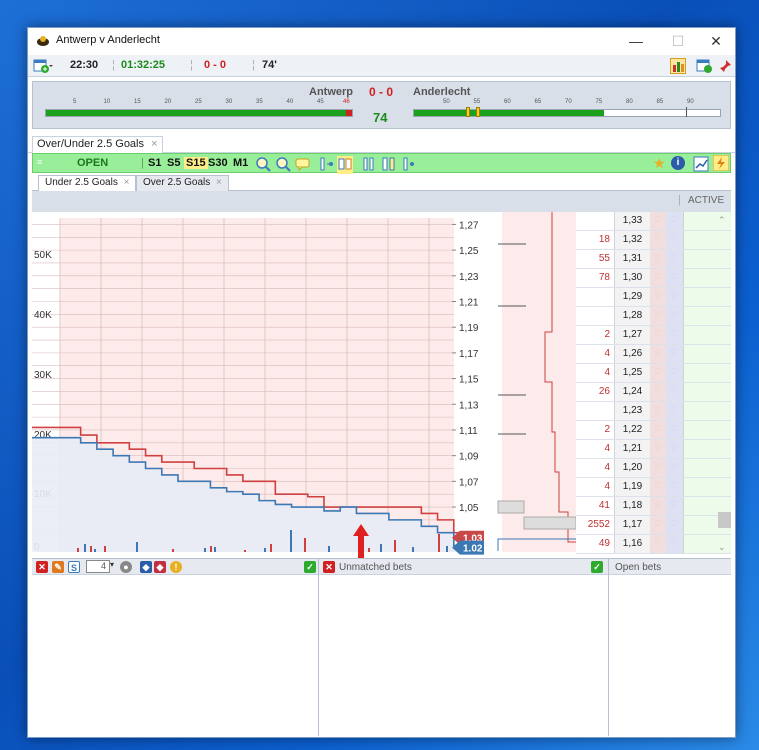 The image size is (759, 750). Describe the element at coordinates (725, 66) in the screenshot. I see `pin-icon` at that location.